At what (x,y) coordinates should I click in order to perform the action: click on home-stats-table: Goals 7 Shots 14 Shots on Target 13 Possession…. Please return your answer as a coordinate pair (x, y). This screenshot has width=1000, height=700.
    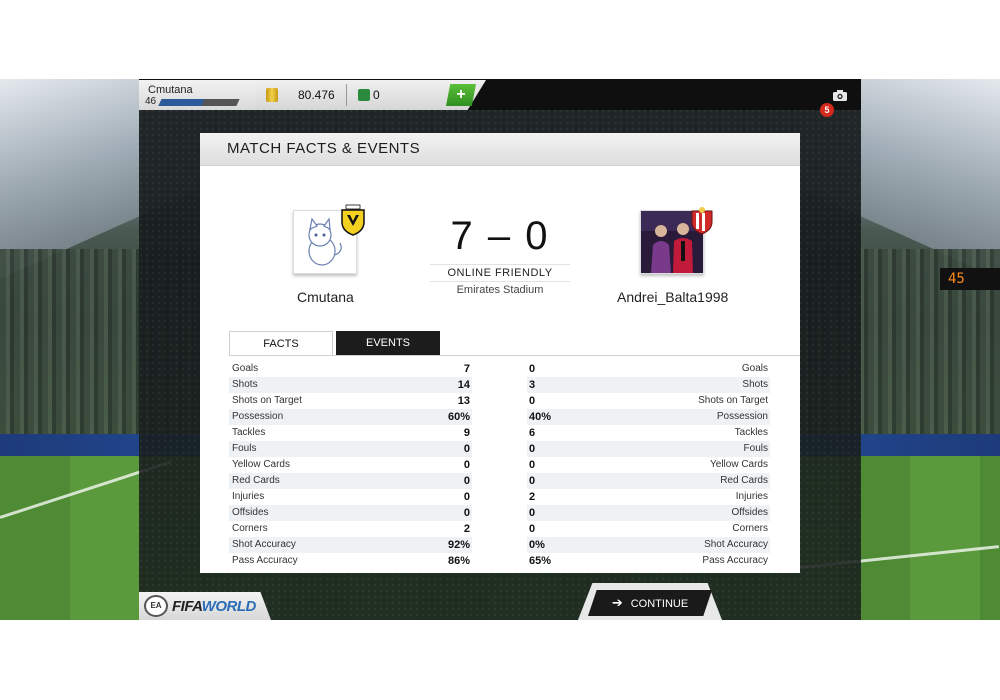
    Looking at the image, I should click on (350, 465).